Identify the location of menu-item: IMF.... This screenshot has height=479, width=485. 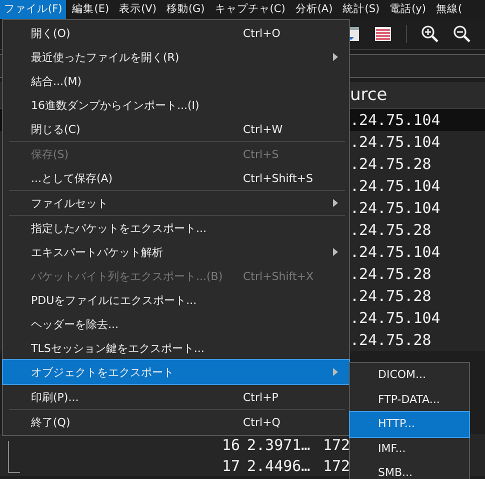
(409, 448).